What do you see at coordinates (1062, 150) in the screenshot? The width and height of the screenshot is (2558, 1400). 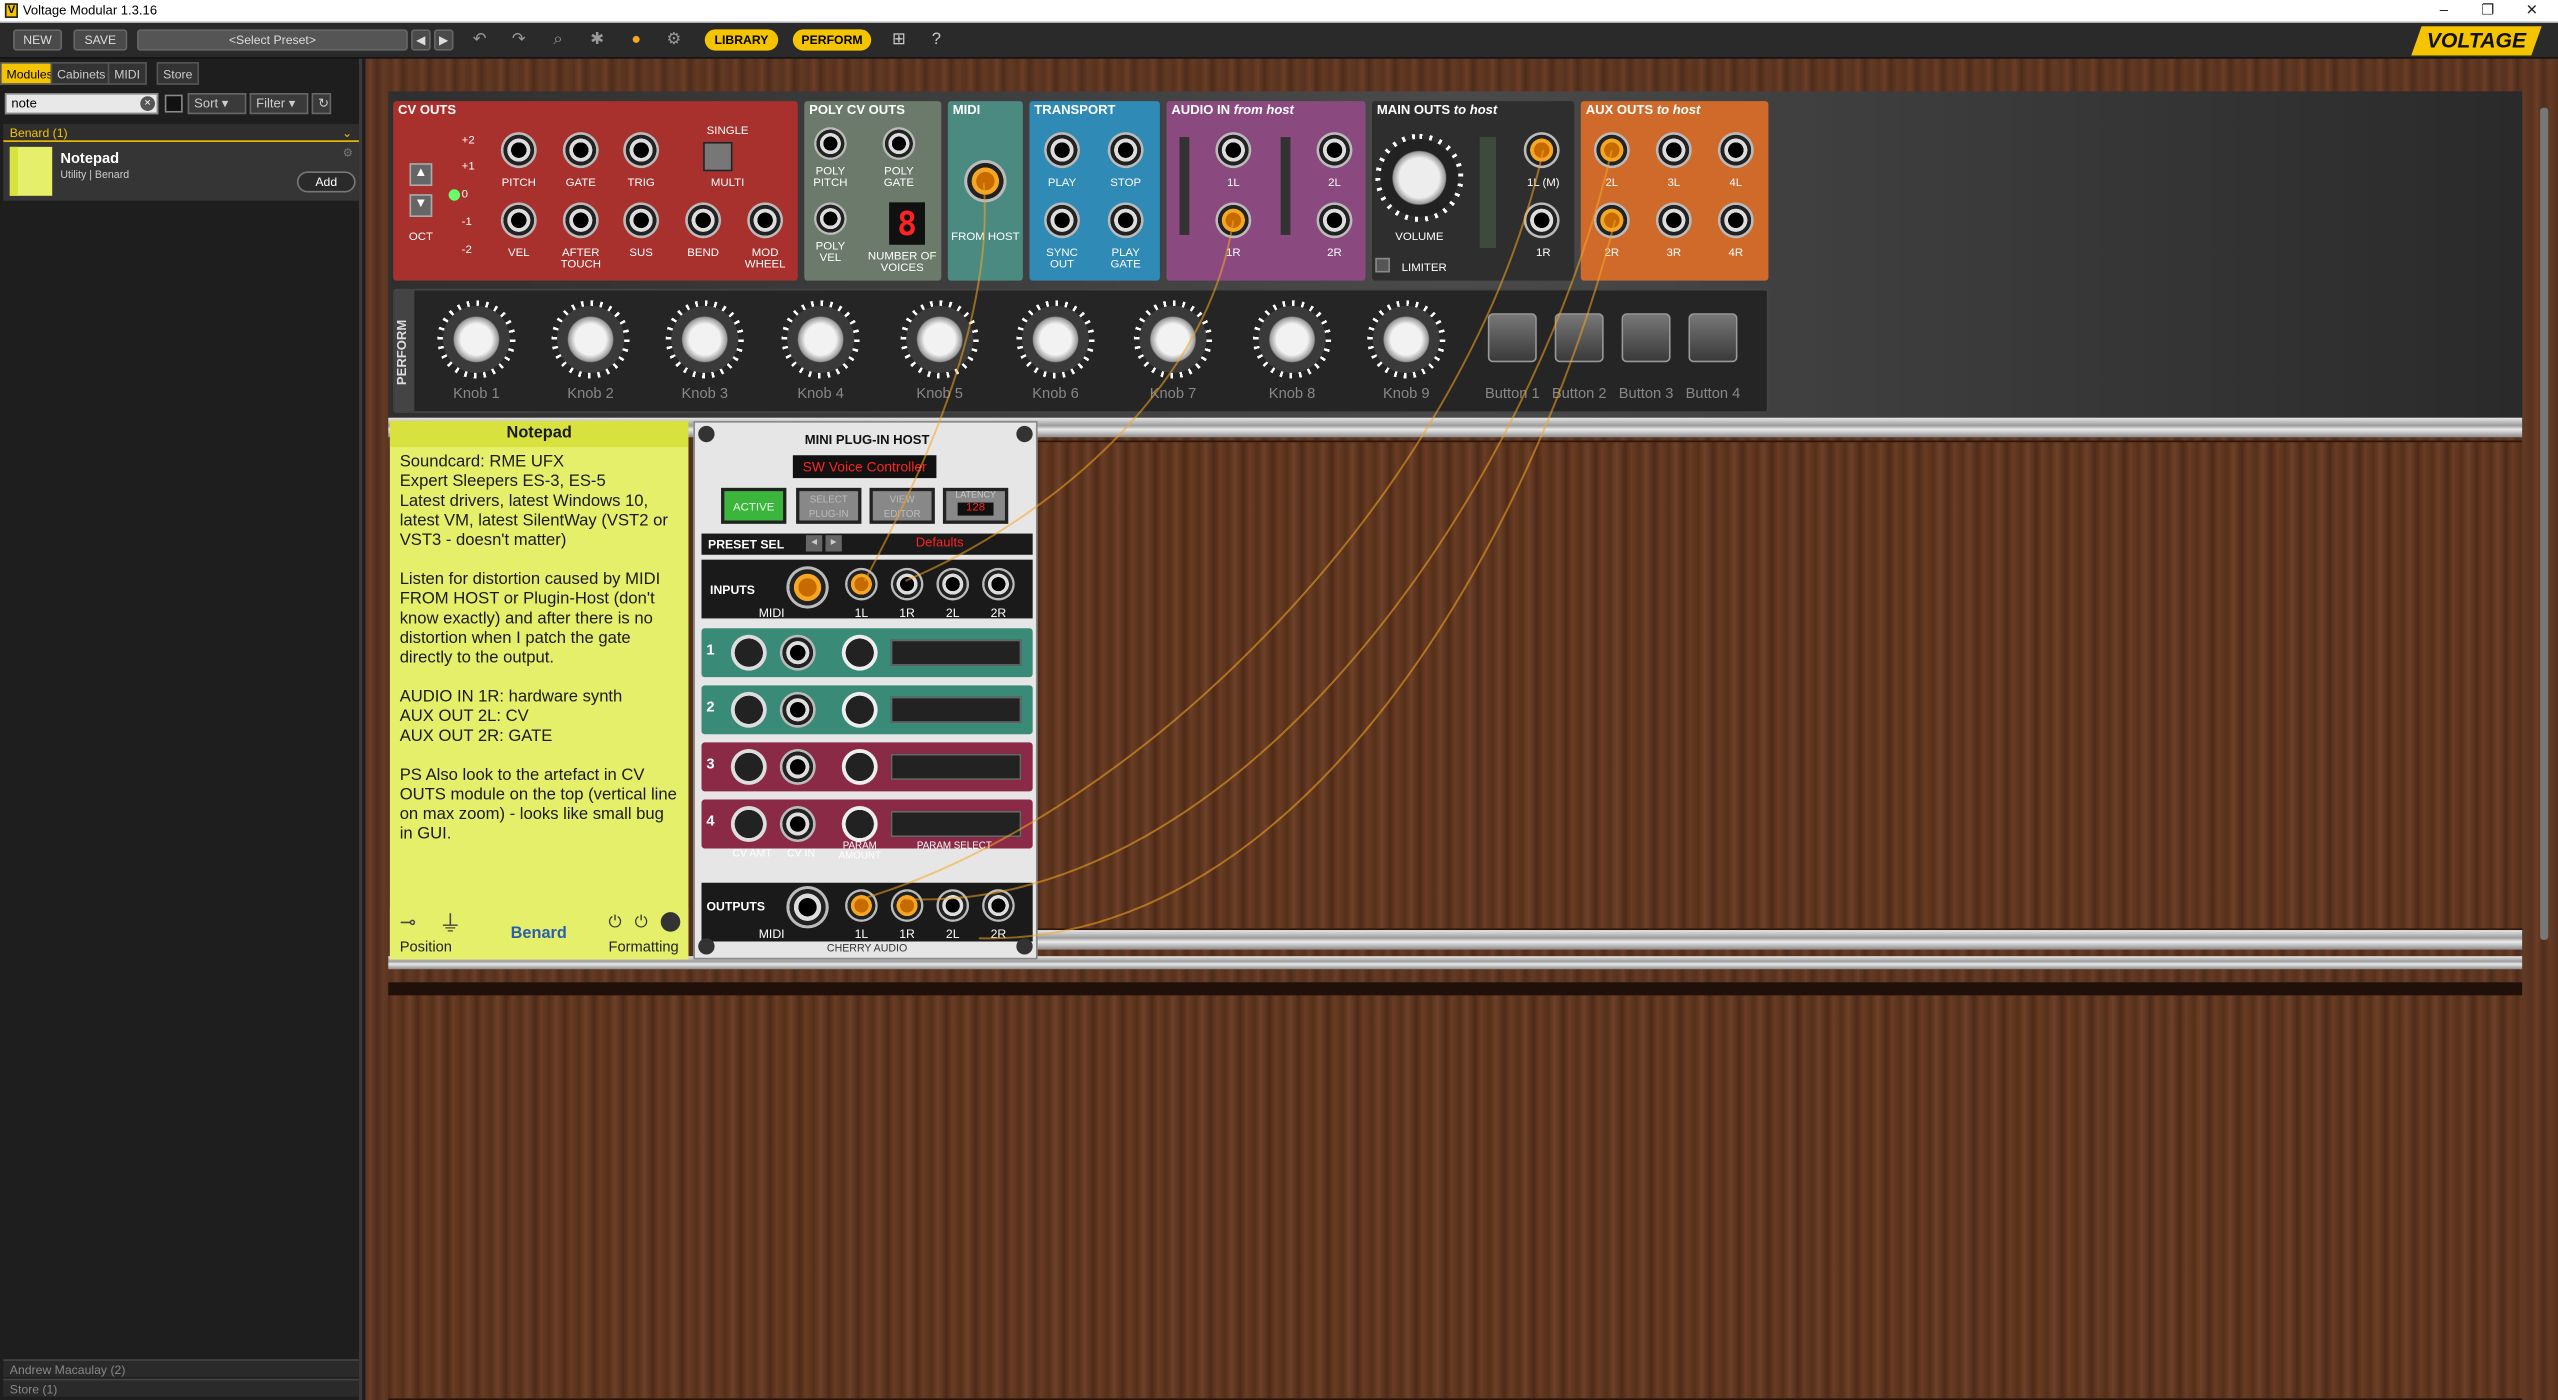 I see `play-jack` at bounding box center [1062, 150].